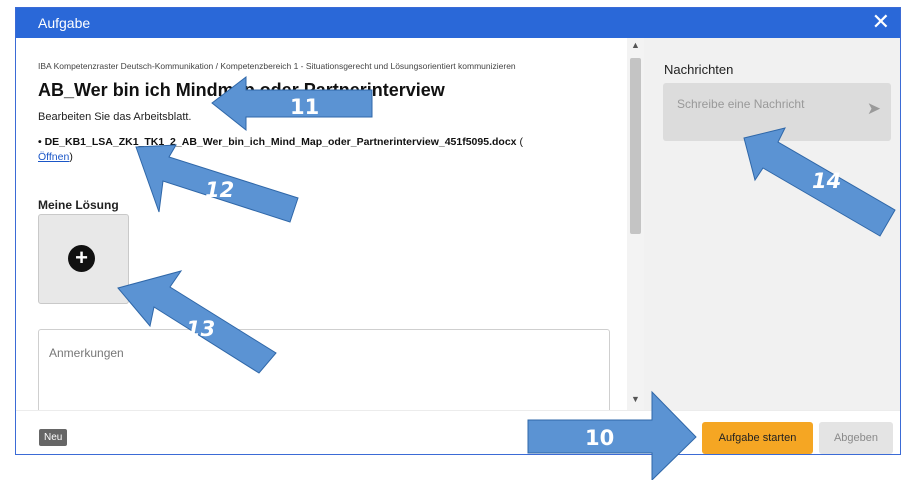 The image size is (903, 480). What do you see at coordinates (635, 146) in the screenshot?
I see `scrollbar-thumb` at bounding box center [635, 146].